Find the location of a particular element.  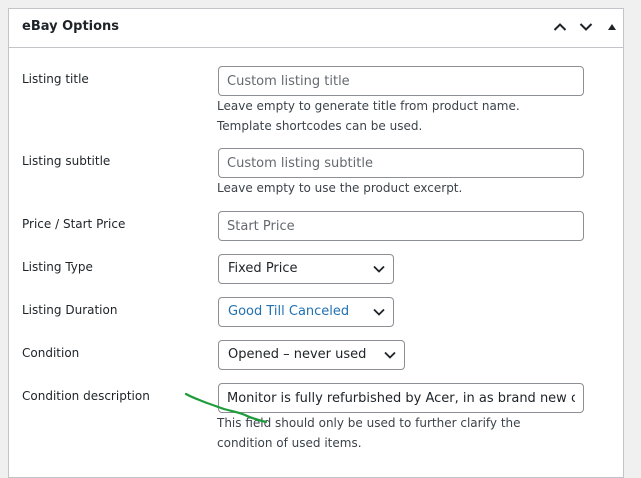

panel-title: eBay Options is located at coordinates (71, 26).